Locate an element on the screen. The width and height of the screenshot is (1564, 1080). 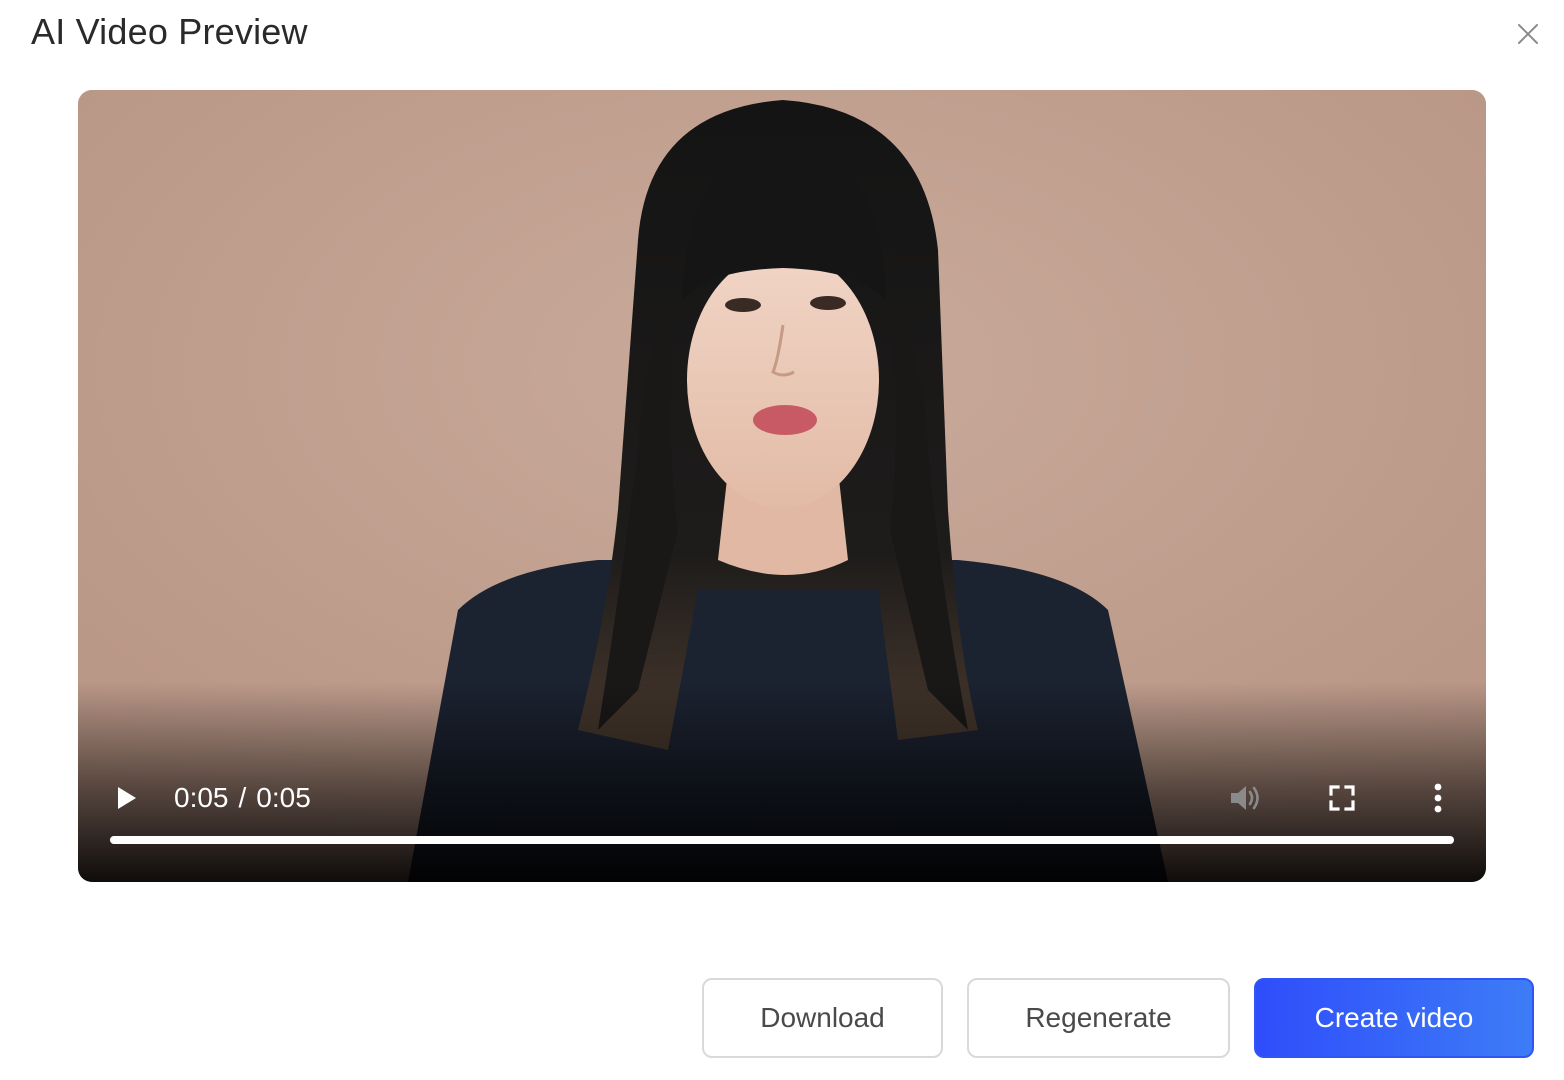
duration: 0:05 is located at coordinates (283, 797).